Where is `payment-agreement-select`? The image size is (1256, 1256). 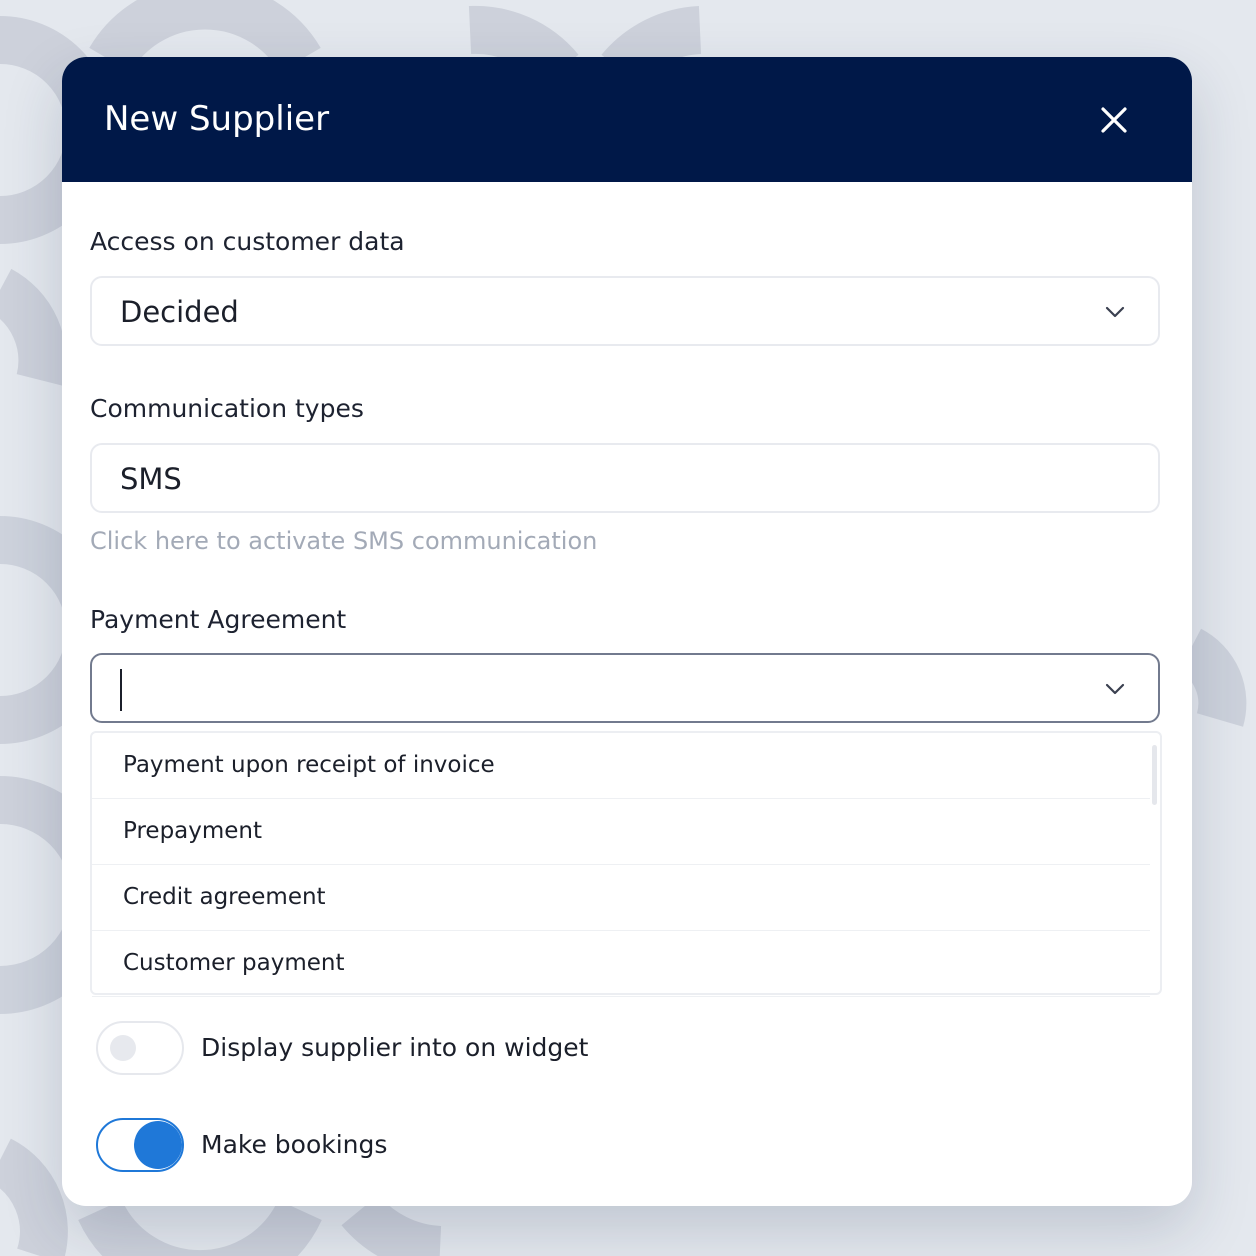 payment-agreement-select is located at coordinates (625, 688).